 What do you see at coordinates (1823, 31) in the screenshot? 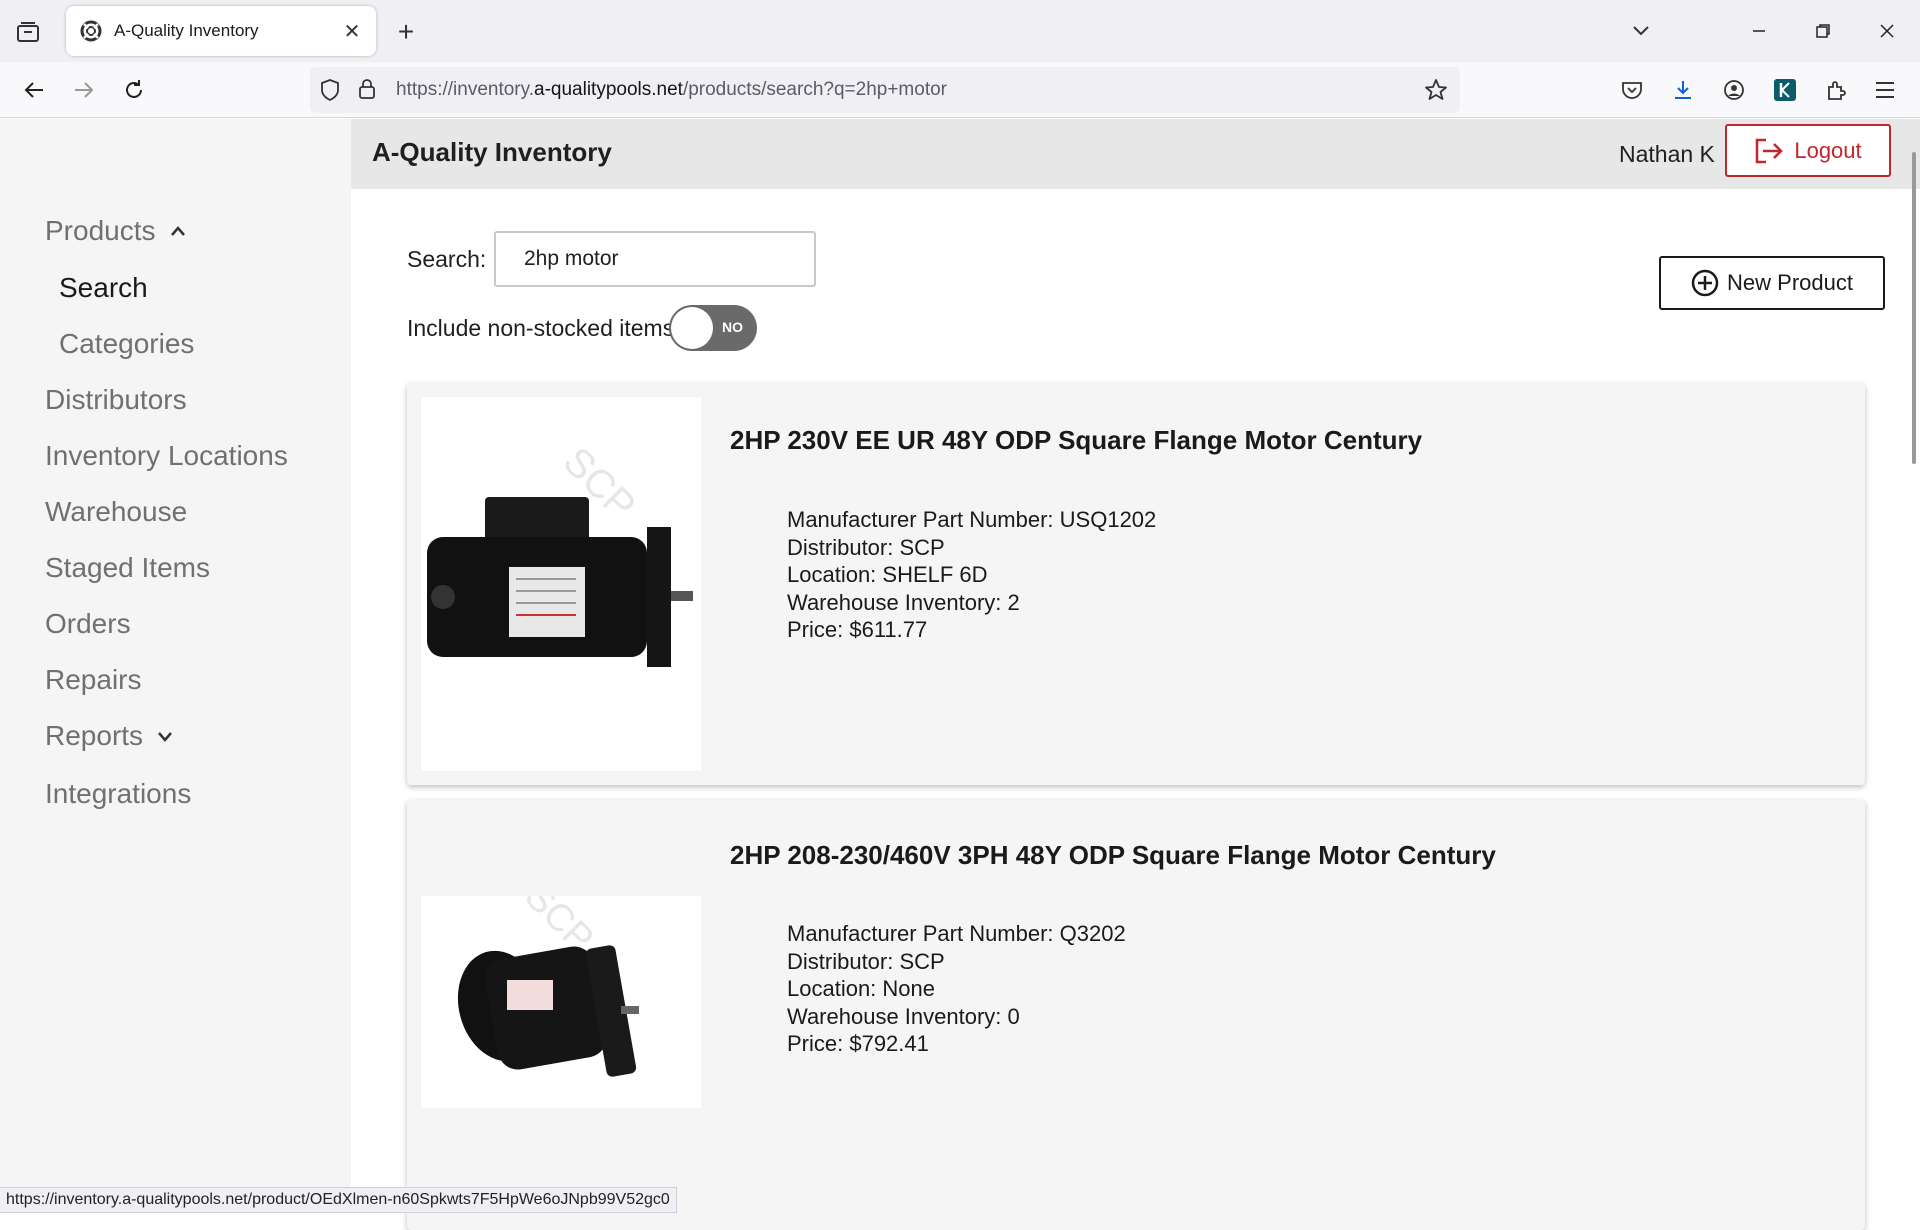
I see `restore-icon` at bounding box center [1823, 31].